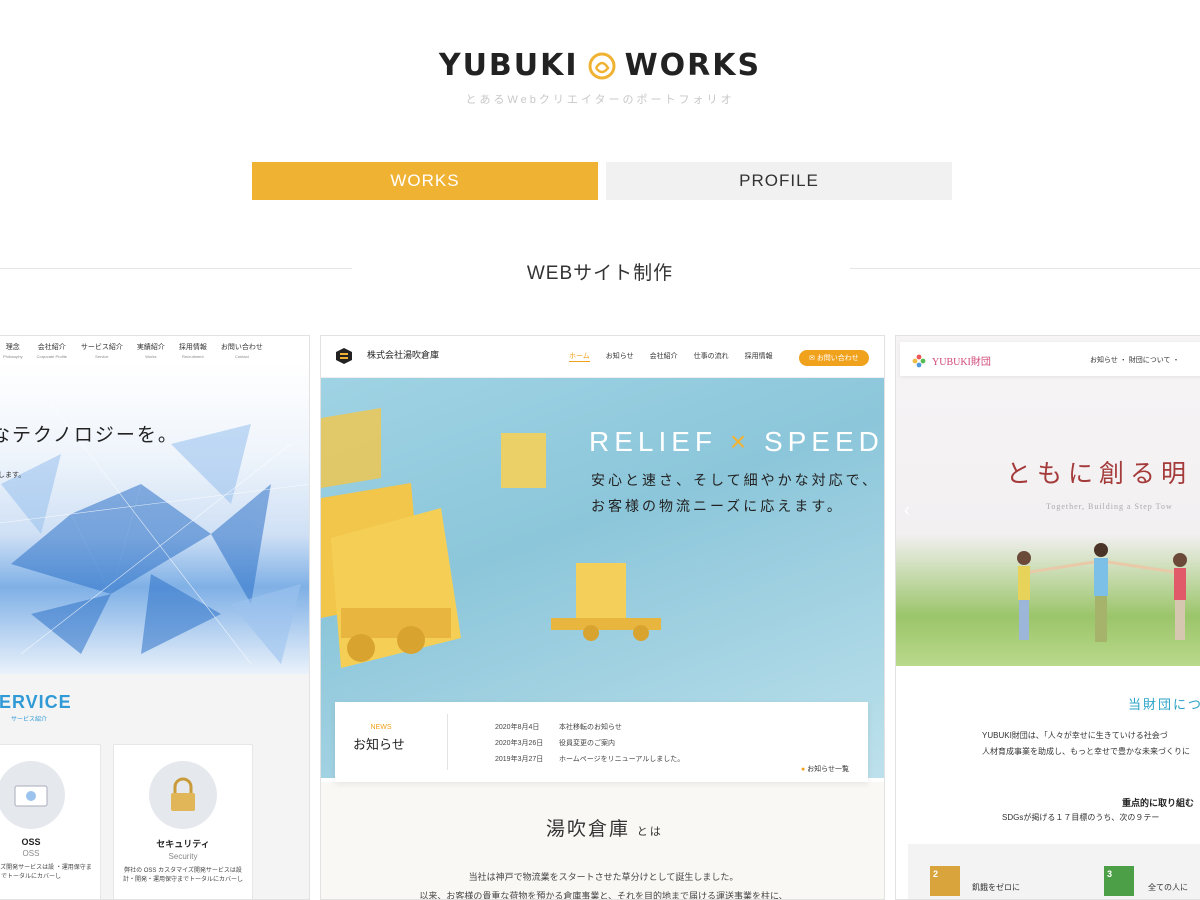 This screenshot has height=900, width=1200. I want to click on news-text: 役員変更のご案内, so click(586, 743).